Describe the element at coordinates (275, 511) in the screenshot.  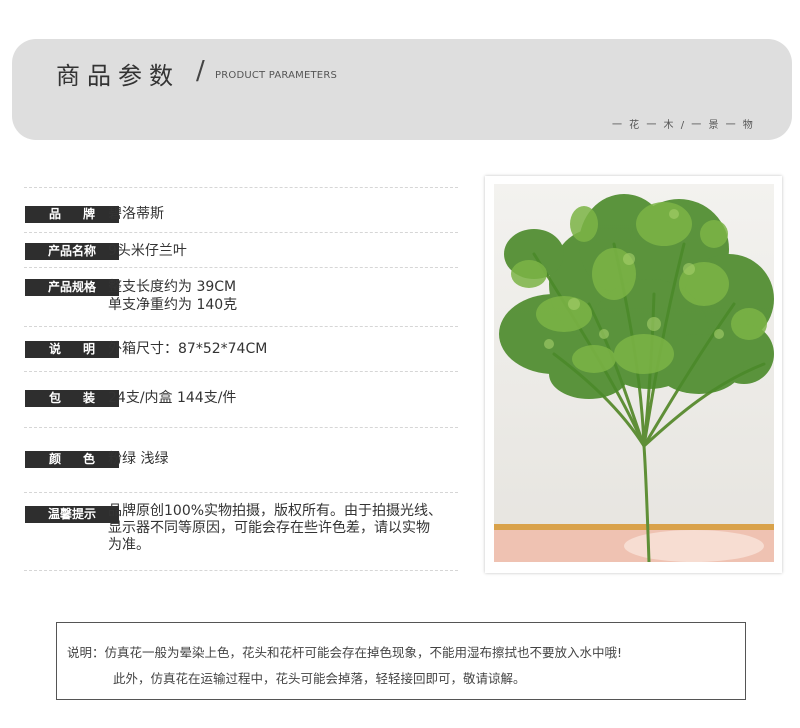
I see `param-value-tips-line-1: 品牌原创100%实物拍摄，版权所有。由于拍摄光线、` at that location.